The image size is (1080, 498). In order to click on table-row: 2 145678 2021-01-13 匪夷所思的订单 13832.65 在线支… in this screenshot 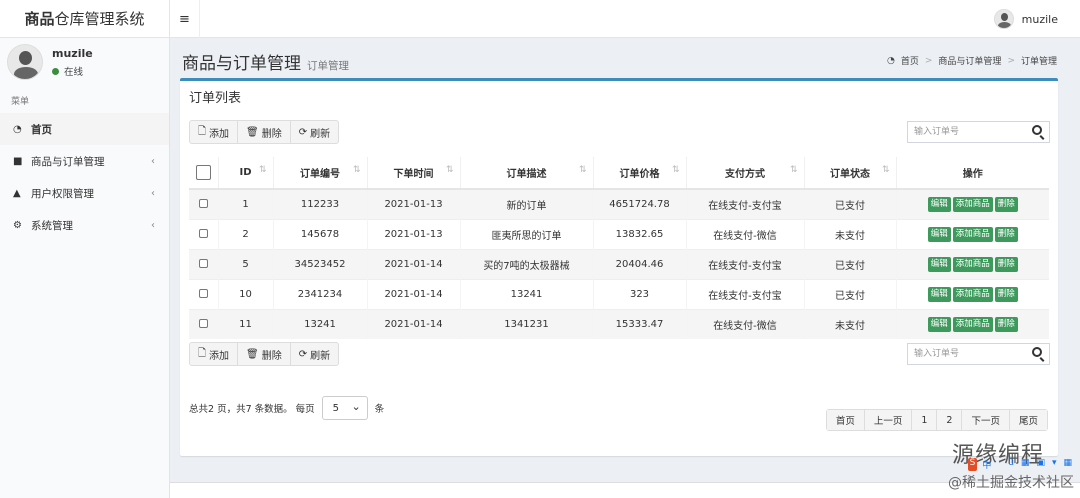, I will do `click(619, 233)`.